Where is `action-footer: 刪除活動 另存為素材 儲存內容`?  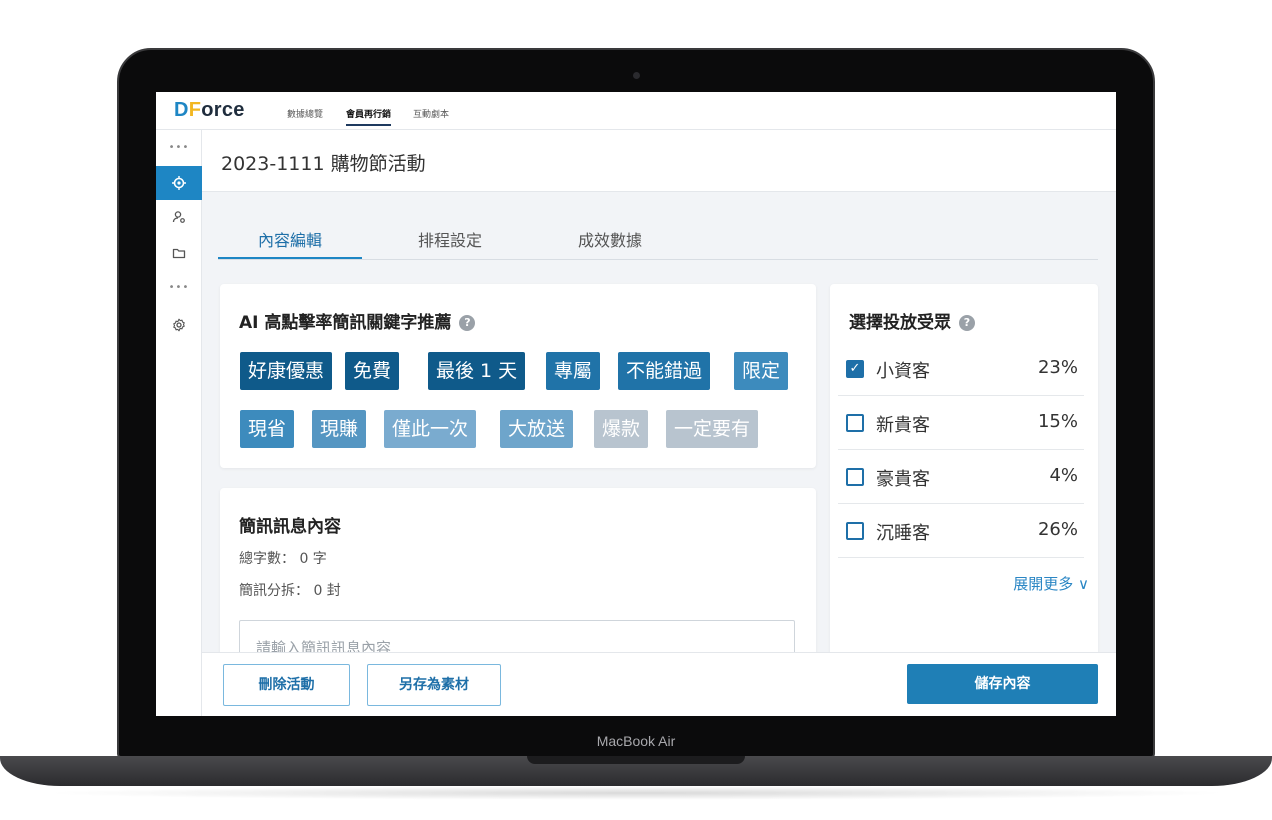 action-footer: 刪除活動 另存為素材 儲存內容 is located at coordinates (659, 684).